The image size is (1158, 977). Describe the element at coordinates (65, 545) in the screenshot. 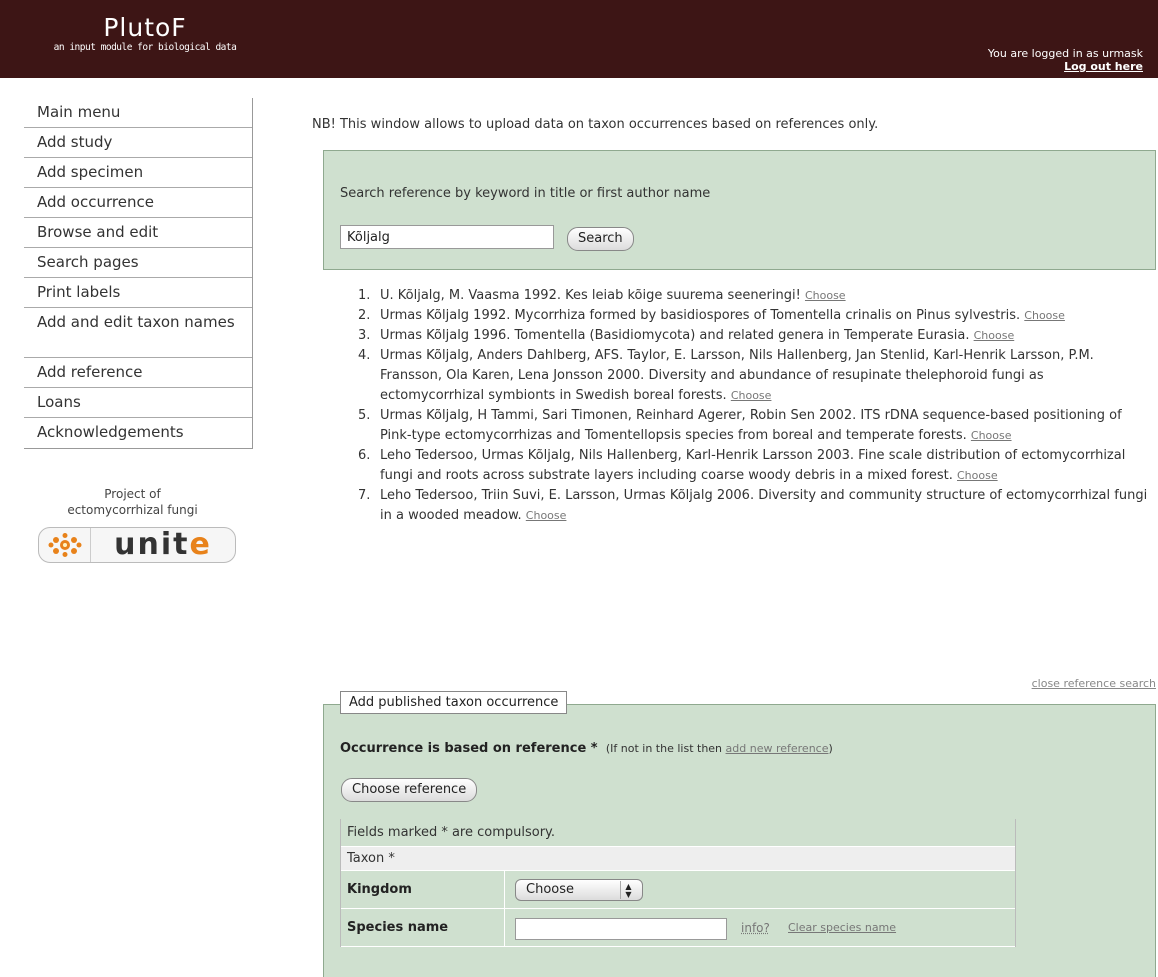

I see `orange-fungus-star-icon` at that location.